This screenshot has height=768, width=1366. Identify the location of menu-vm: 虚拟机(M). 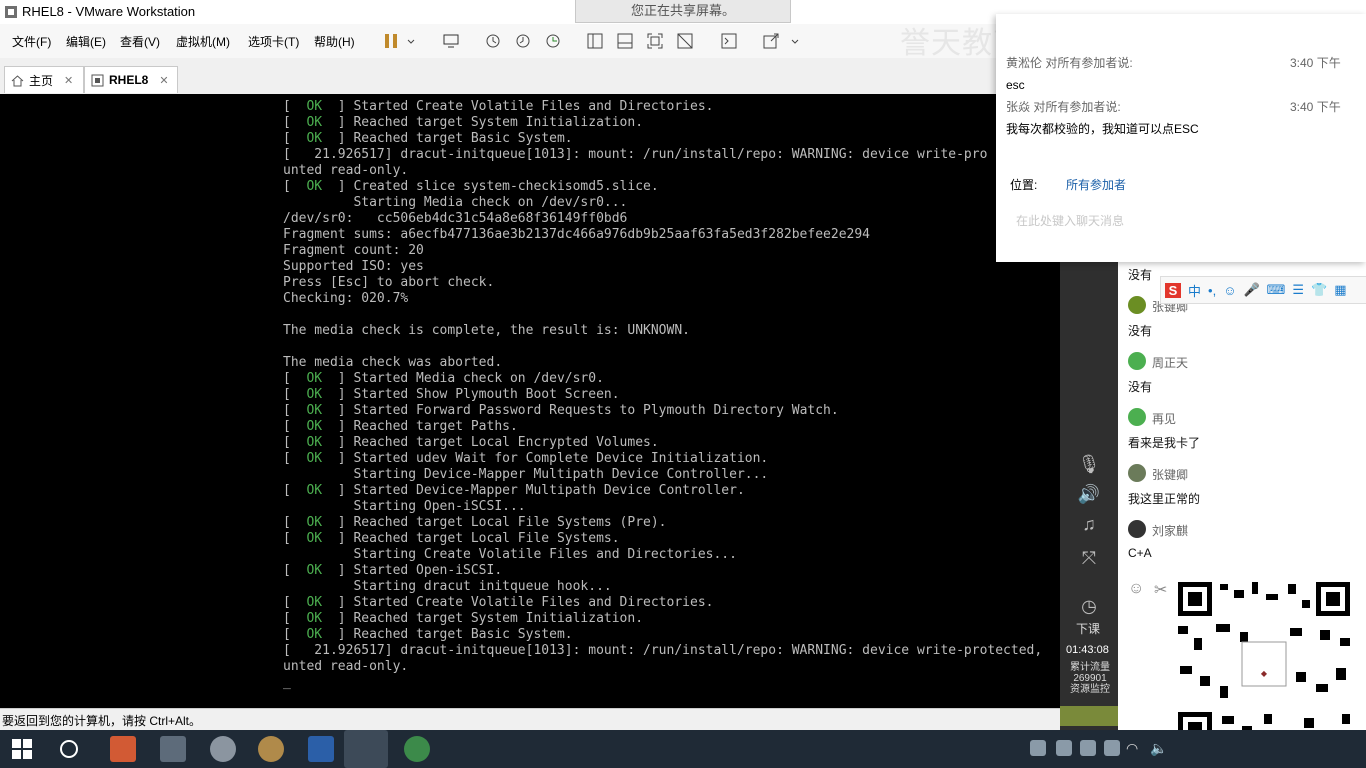
(203, 41).